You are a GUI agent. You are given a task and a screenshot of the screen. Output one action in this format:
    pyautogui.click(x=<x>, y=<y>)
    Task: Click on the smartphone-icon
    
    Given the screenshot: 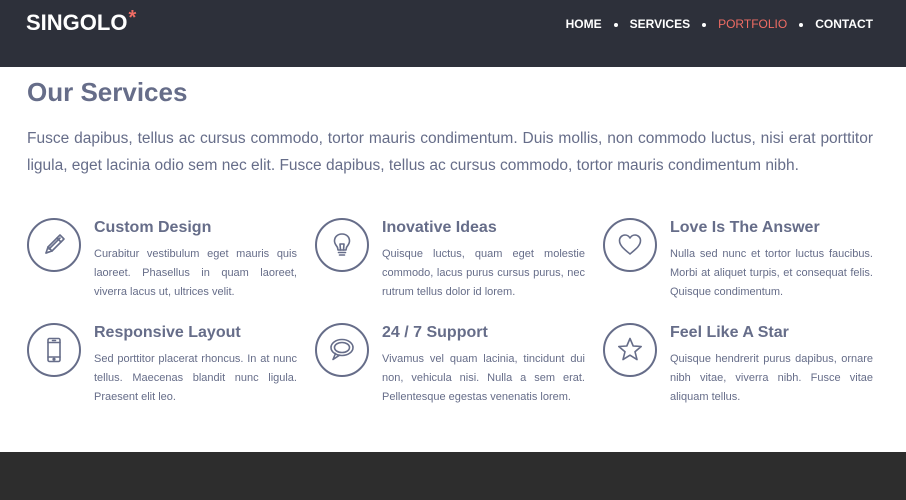 What is the action you would take?
    pyautogui.click(x=54, y=350)
    